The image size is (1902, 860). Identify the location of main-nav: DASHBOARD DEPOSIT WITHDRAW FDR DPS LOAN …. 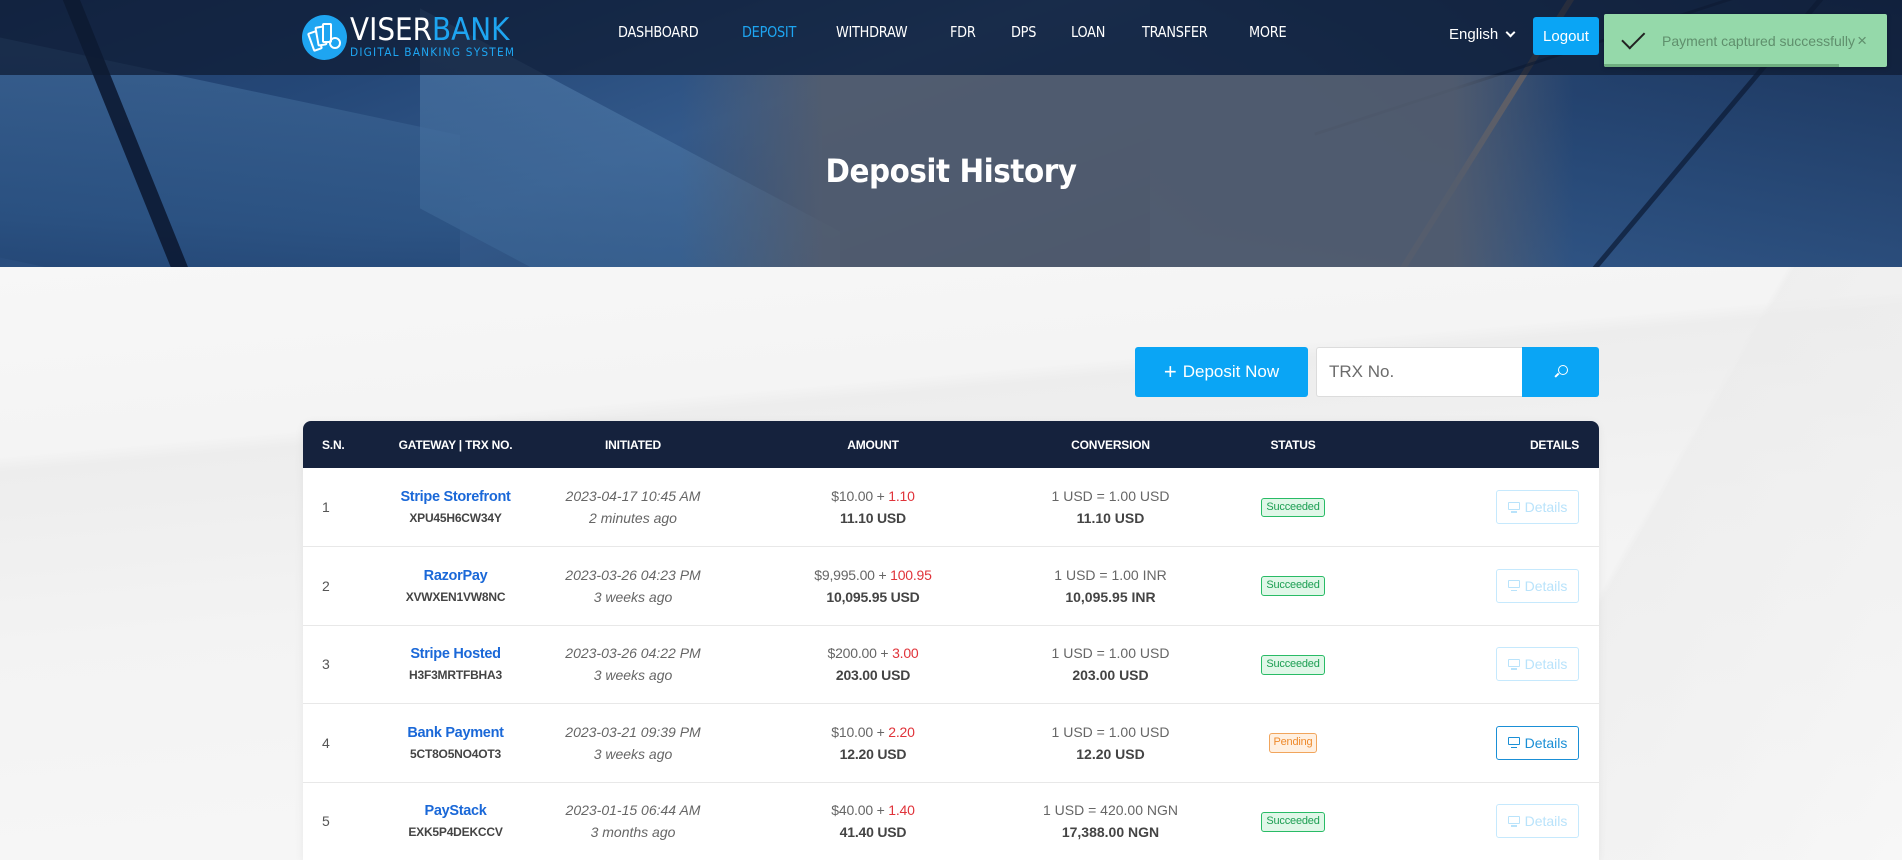
(970, 32).